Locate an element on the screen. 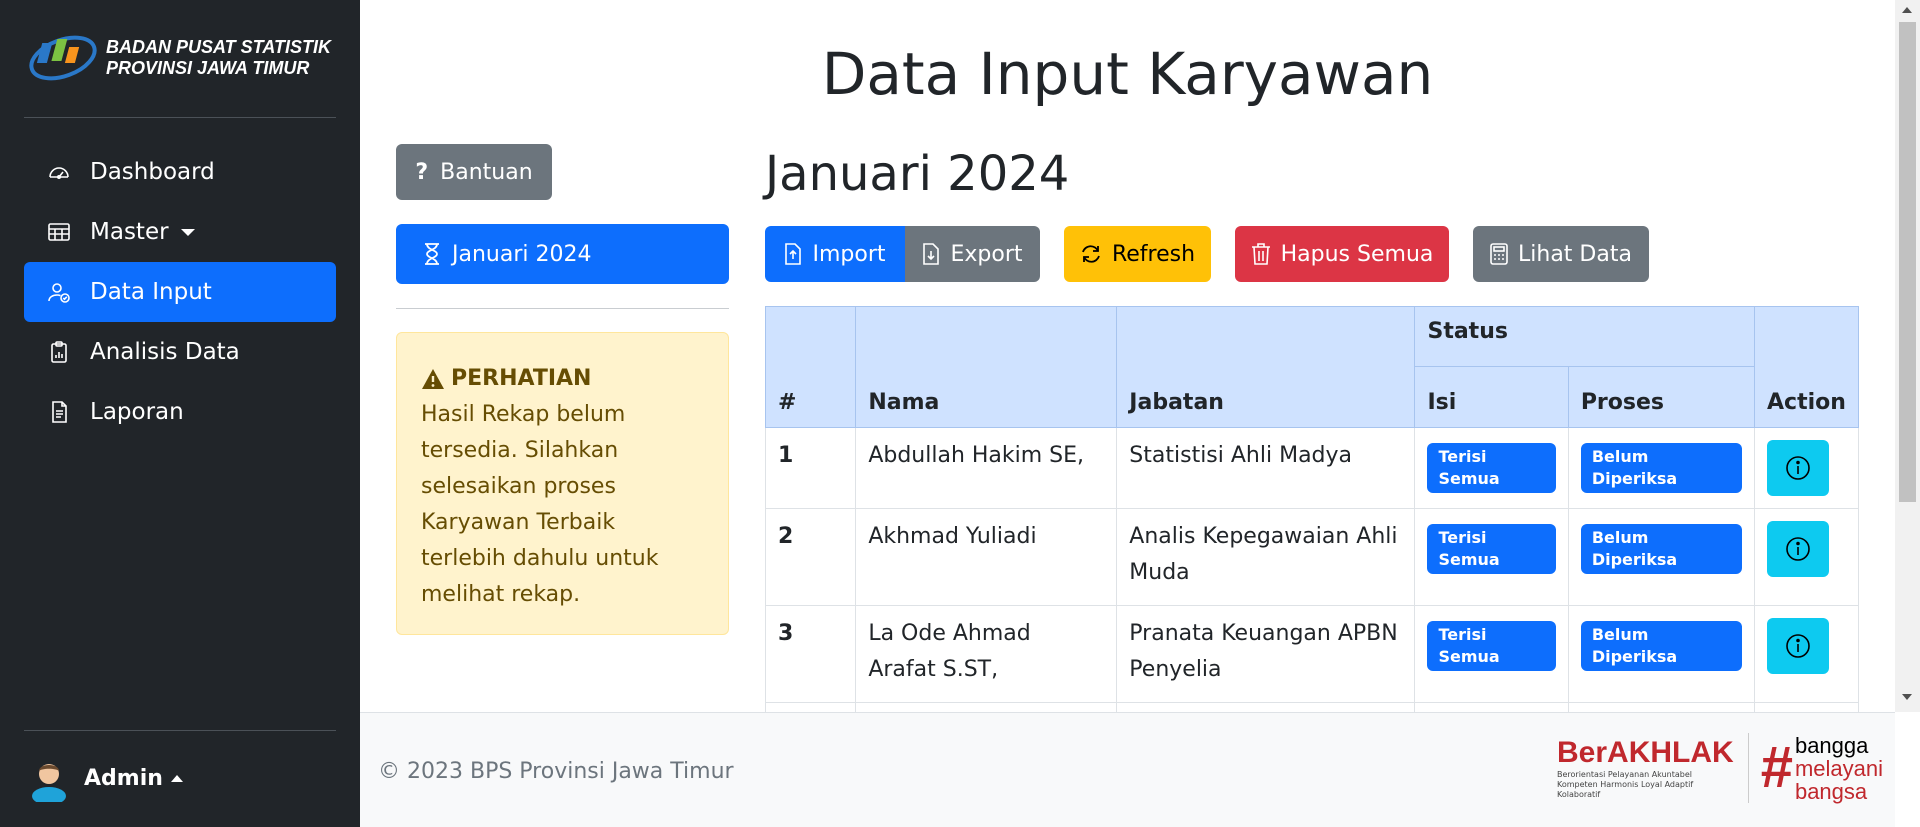 This screenshot has height=827, width=1920. scroll-thumb is located at coordinates (1907, 262).